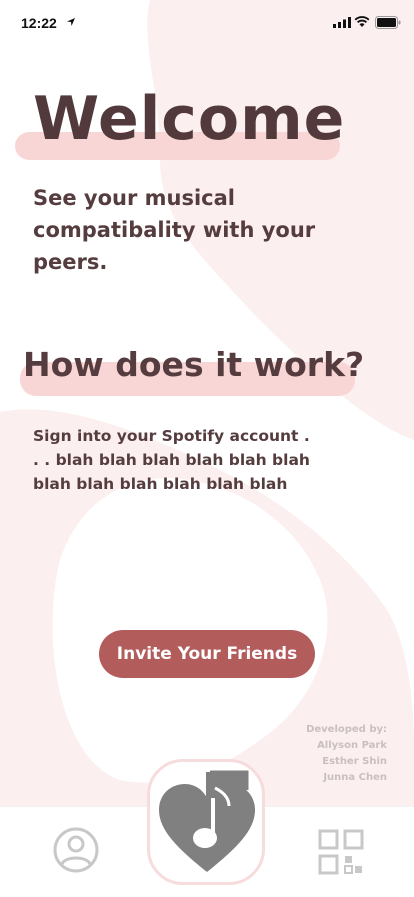 The width and height of the screenshot is (414, 897). I want to click on cellular-signal-icon, so click(342, 22).